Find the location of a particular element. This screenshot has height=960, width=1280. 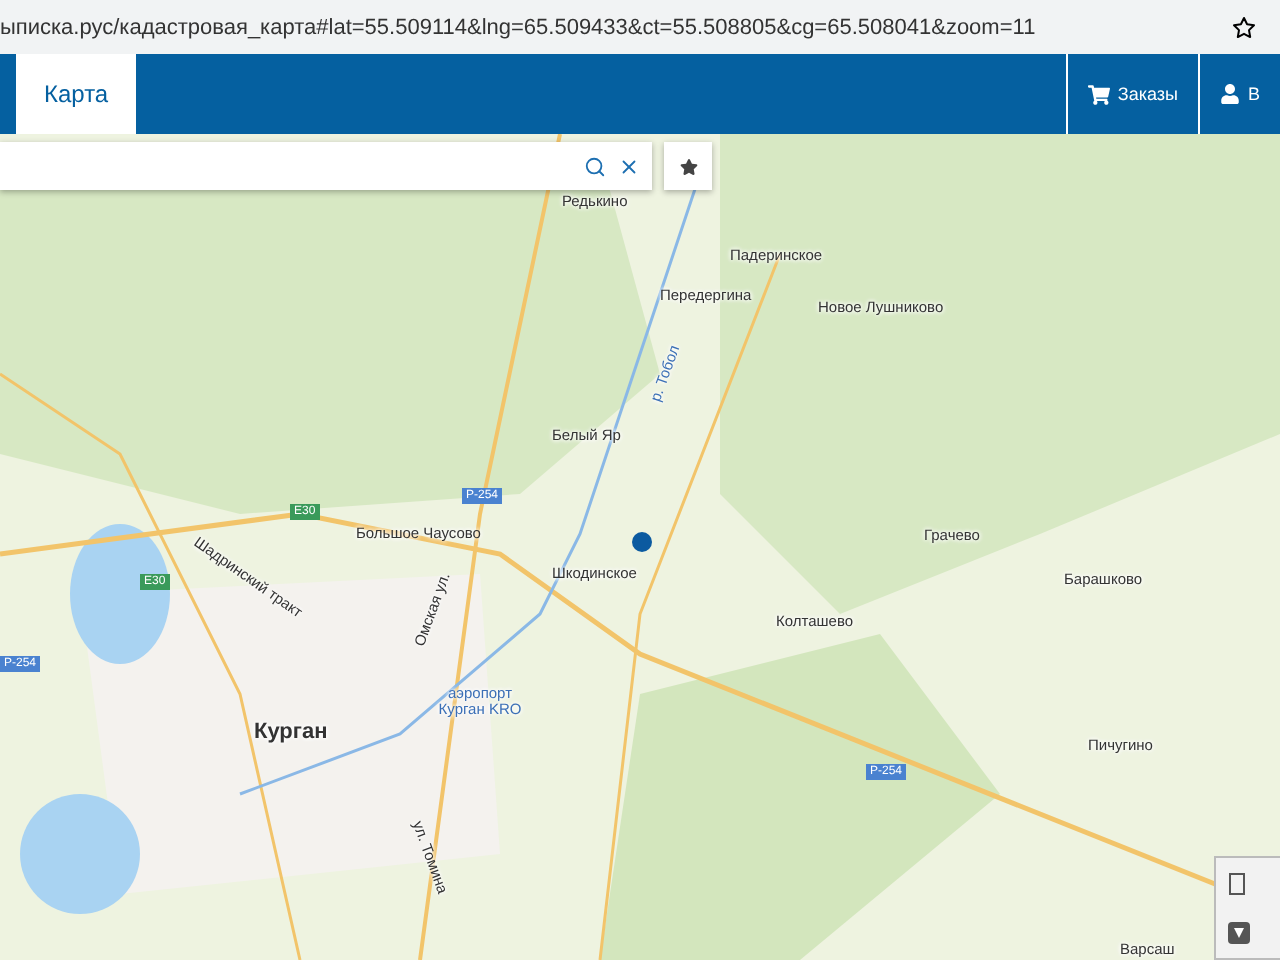

favorites-button is located at coordinates (688, 166).